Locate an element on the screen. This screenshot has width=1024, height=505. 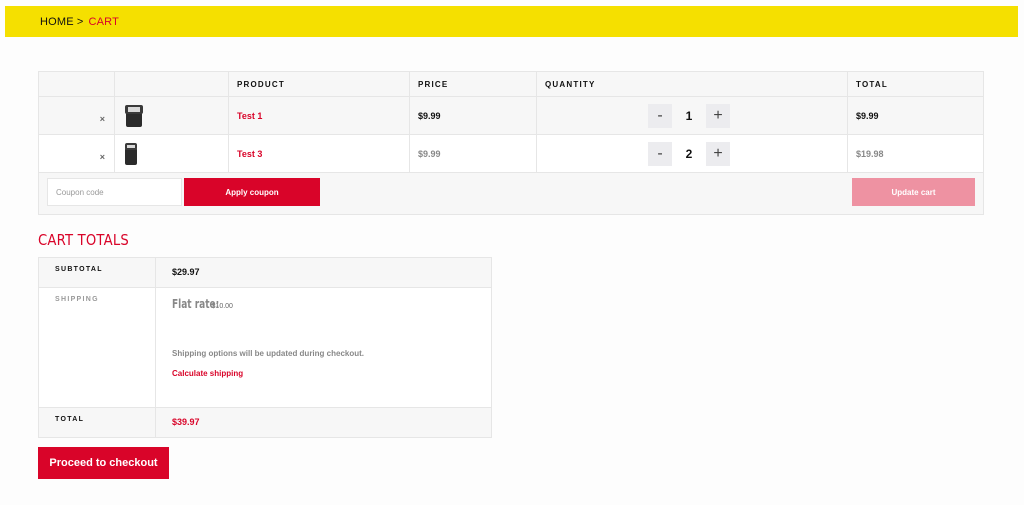
breadcrumb-home-link: HOME is located at coordinates (57, 22).